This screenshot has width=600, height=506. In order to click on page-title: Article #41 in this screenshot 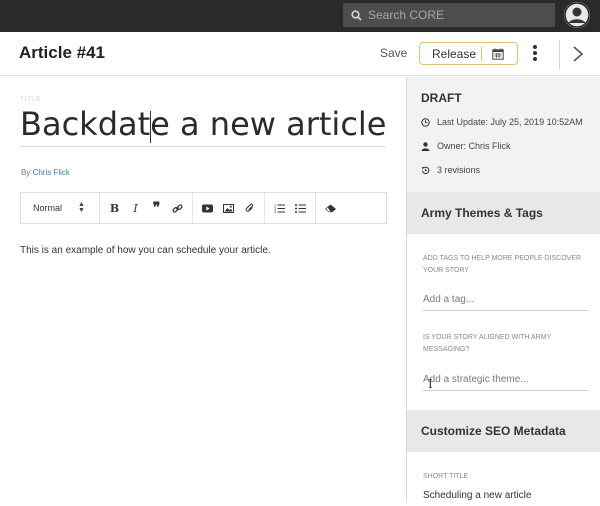, I will do `click(62, 52)`.